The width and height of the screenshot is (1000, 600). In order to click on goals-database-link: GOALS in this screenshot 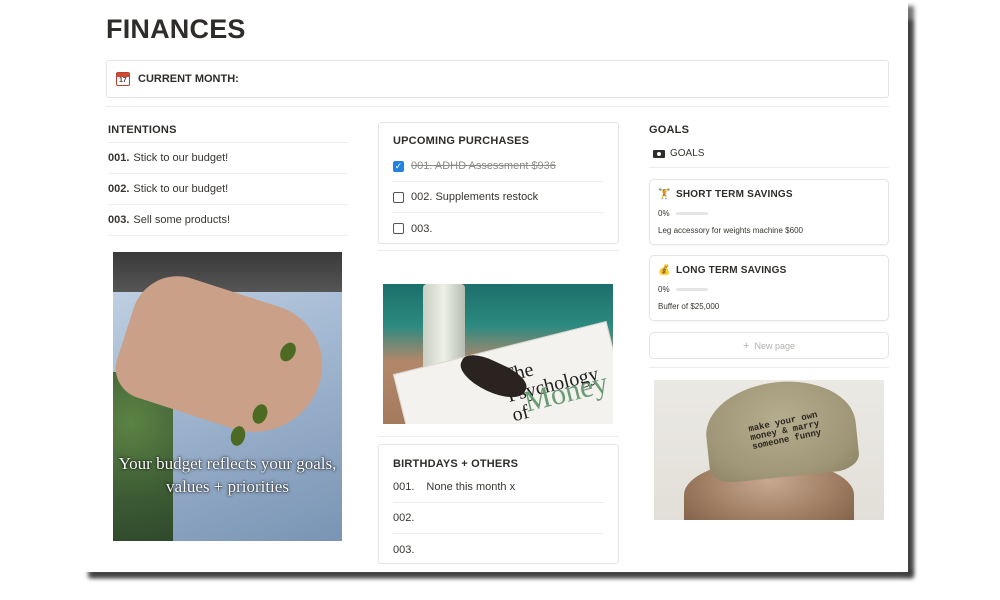, I will do `click(769, 158)`.